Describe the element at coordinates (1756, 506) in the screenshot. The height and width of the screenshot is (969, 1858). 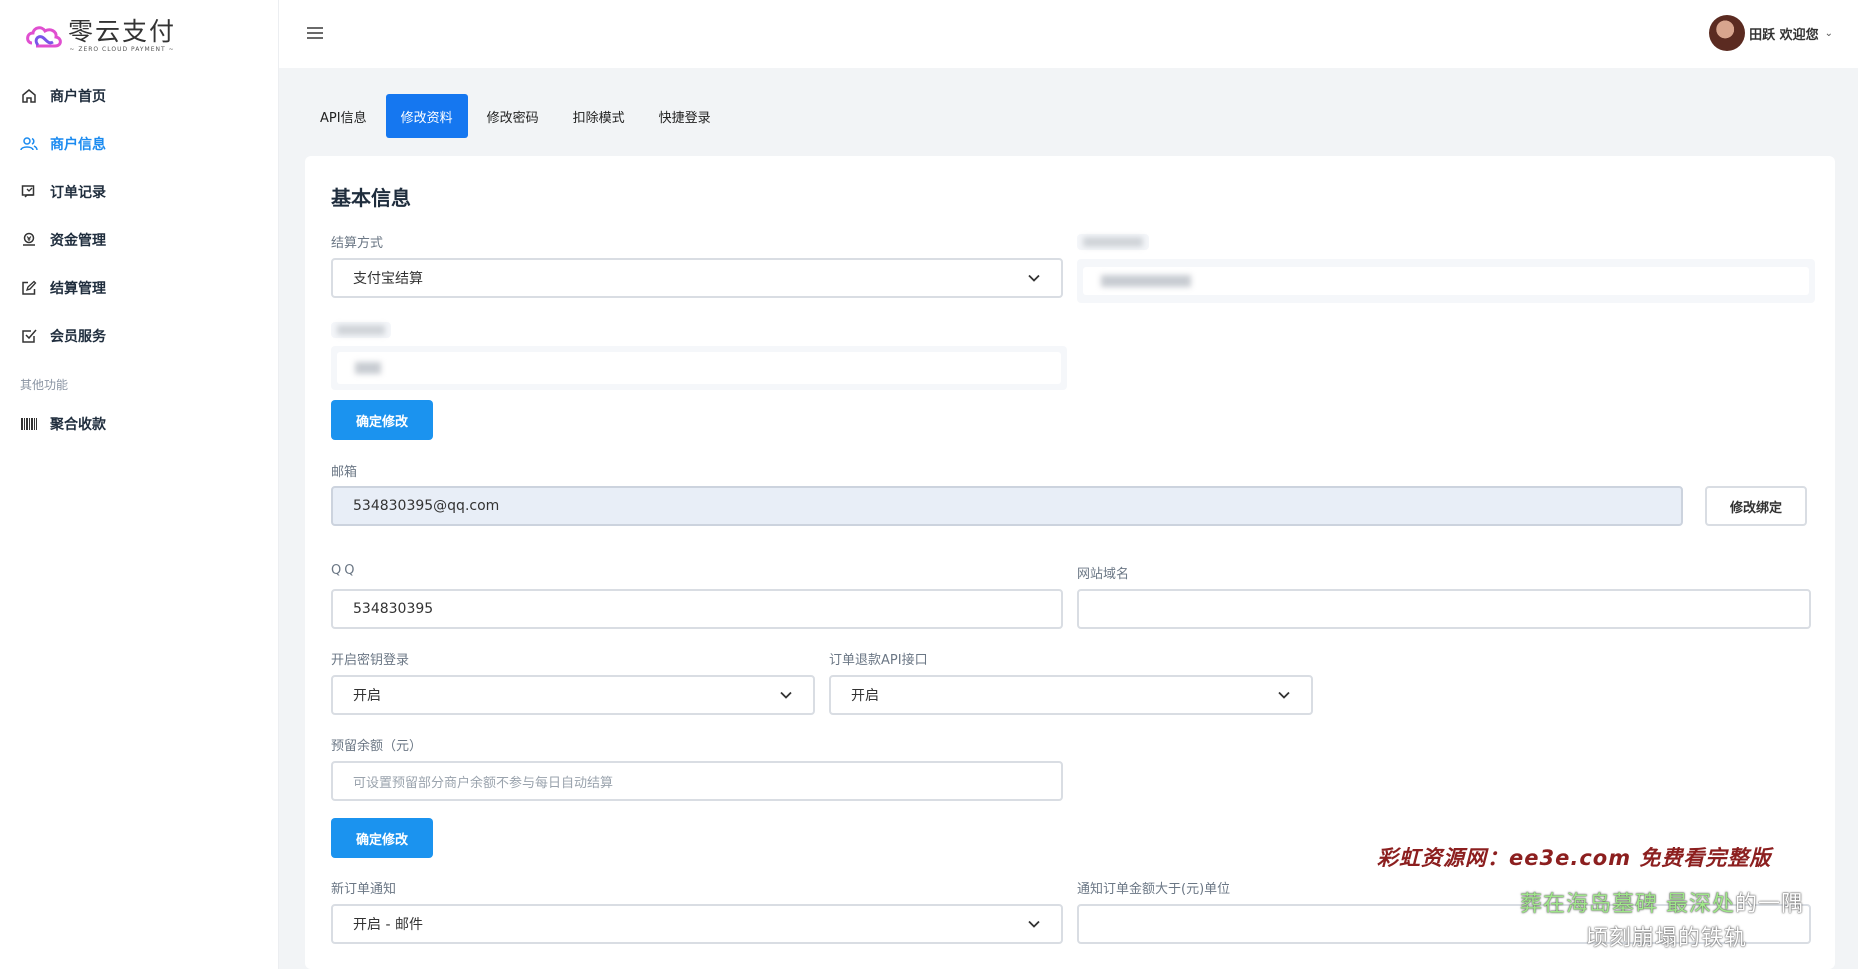
I see `change-binding-button: 修改绑定` at that location.